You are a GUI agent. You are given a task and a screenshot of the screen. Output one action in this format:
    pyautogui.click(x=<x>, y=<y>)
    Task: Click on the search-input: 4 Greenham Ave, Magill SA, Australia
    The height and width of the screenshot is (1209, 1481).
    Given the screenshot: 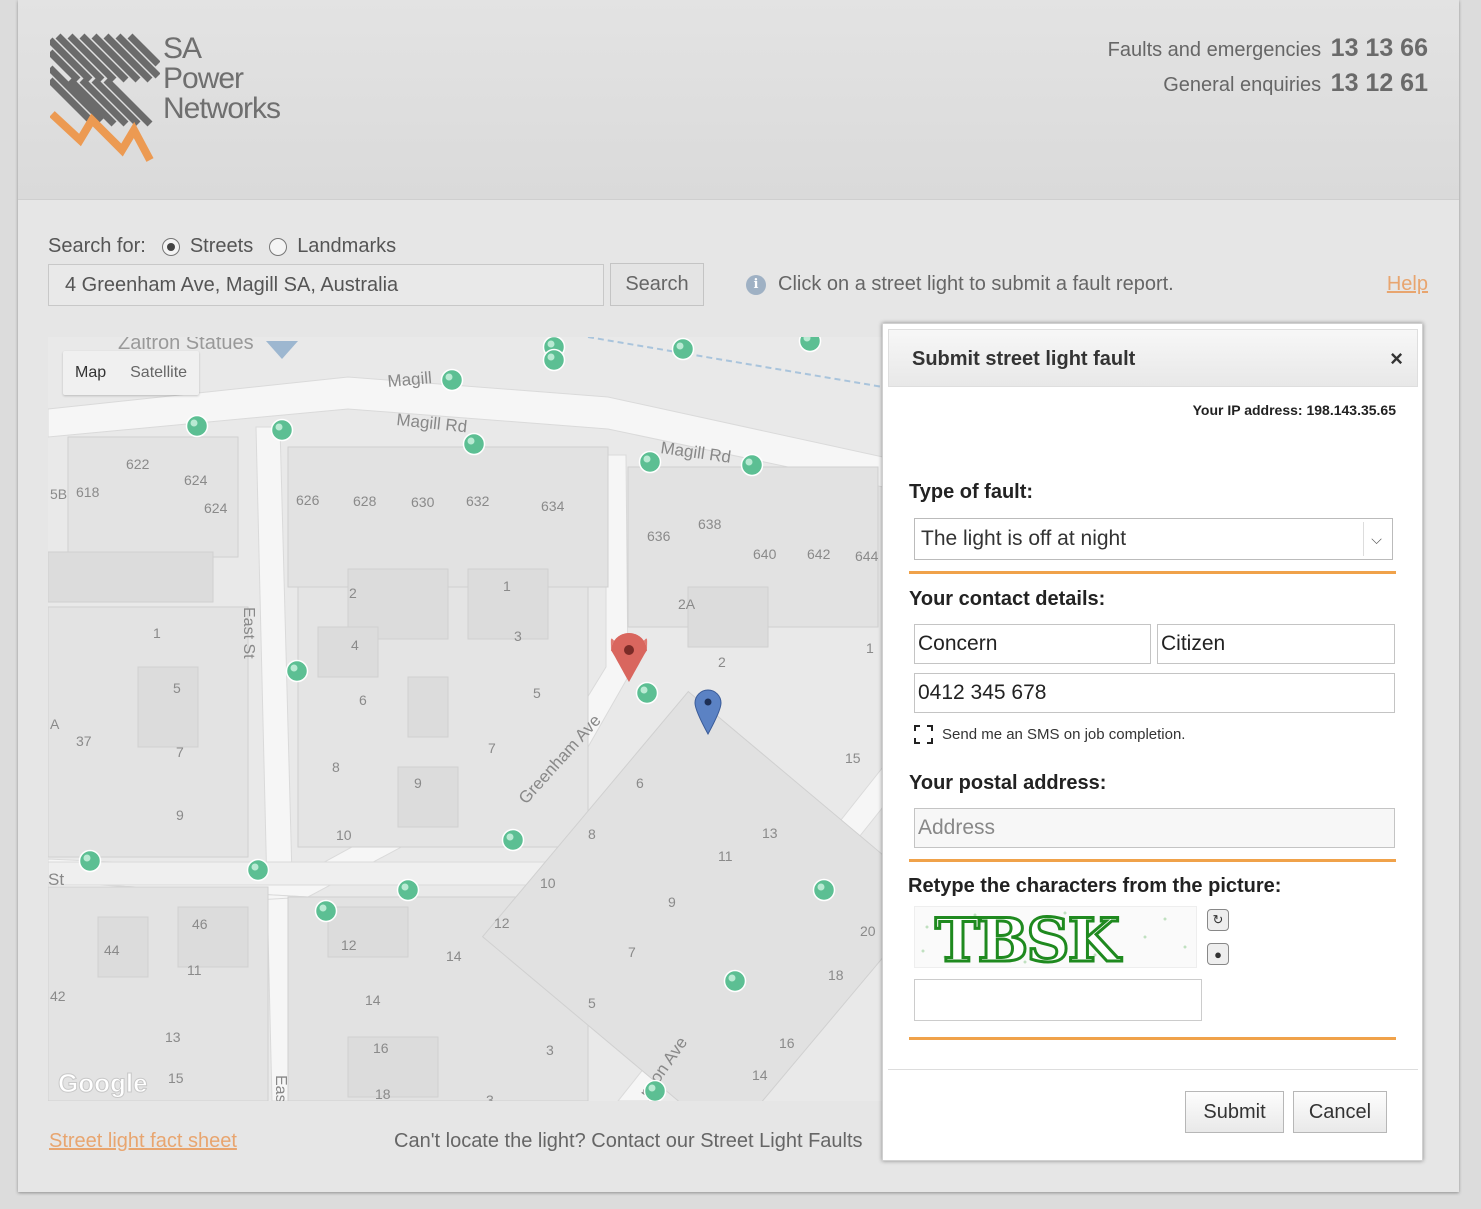 What is the action you would take?
    pyautogui.click(x=326, y=285)
    